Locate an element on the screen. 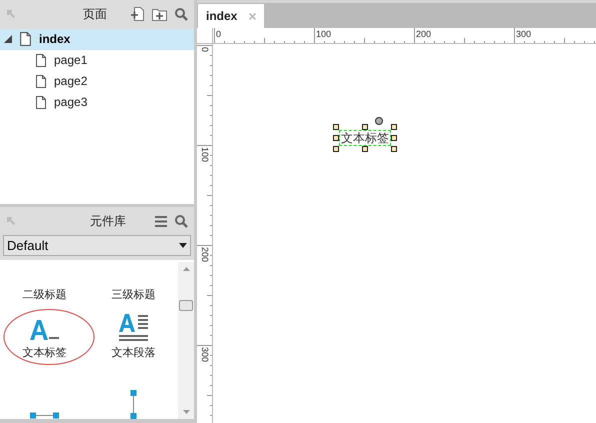 The image size is (596, 423). scroll-down-icon is located at coordinates (186, 412).